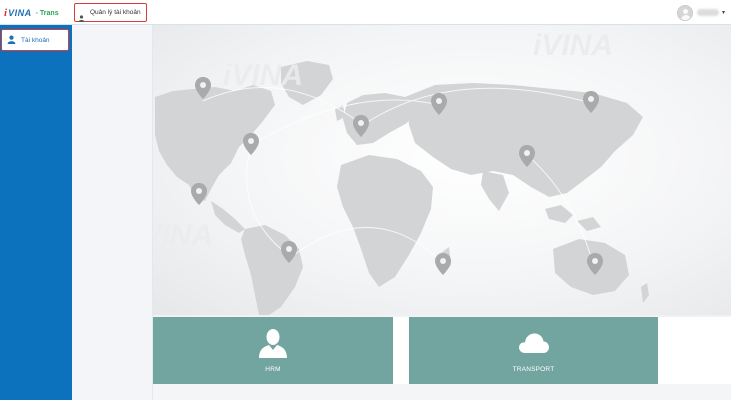 Image resolution: width=731 pixels, height=400 pixels. Describe the element at coordinates (273, 343) in the screenshot. I see `person-icon` at that location.